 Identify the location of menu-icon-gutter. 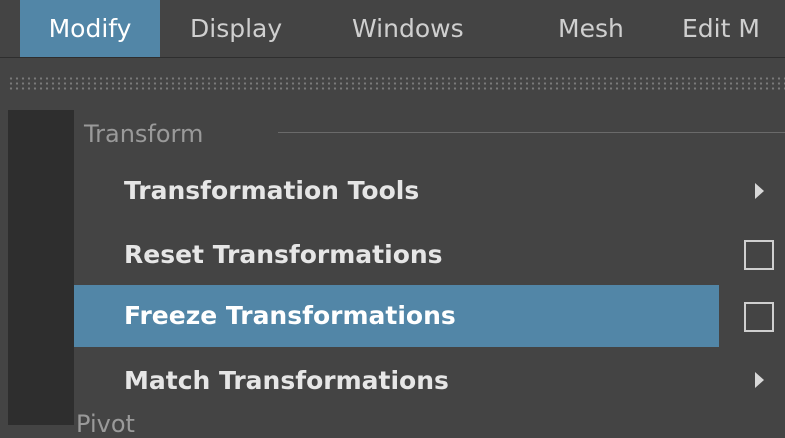
(41, 267).